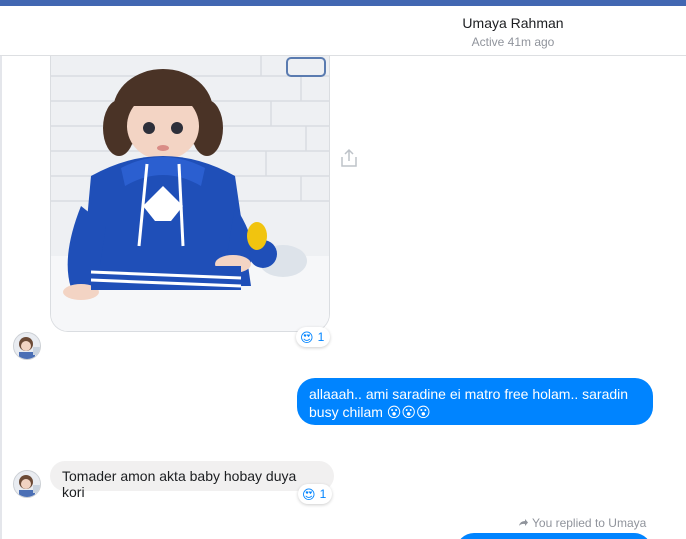  I want to click on contact-name: Umaya Rahman, so click(343, 23).